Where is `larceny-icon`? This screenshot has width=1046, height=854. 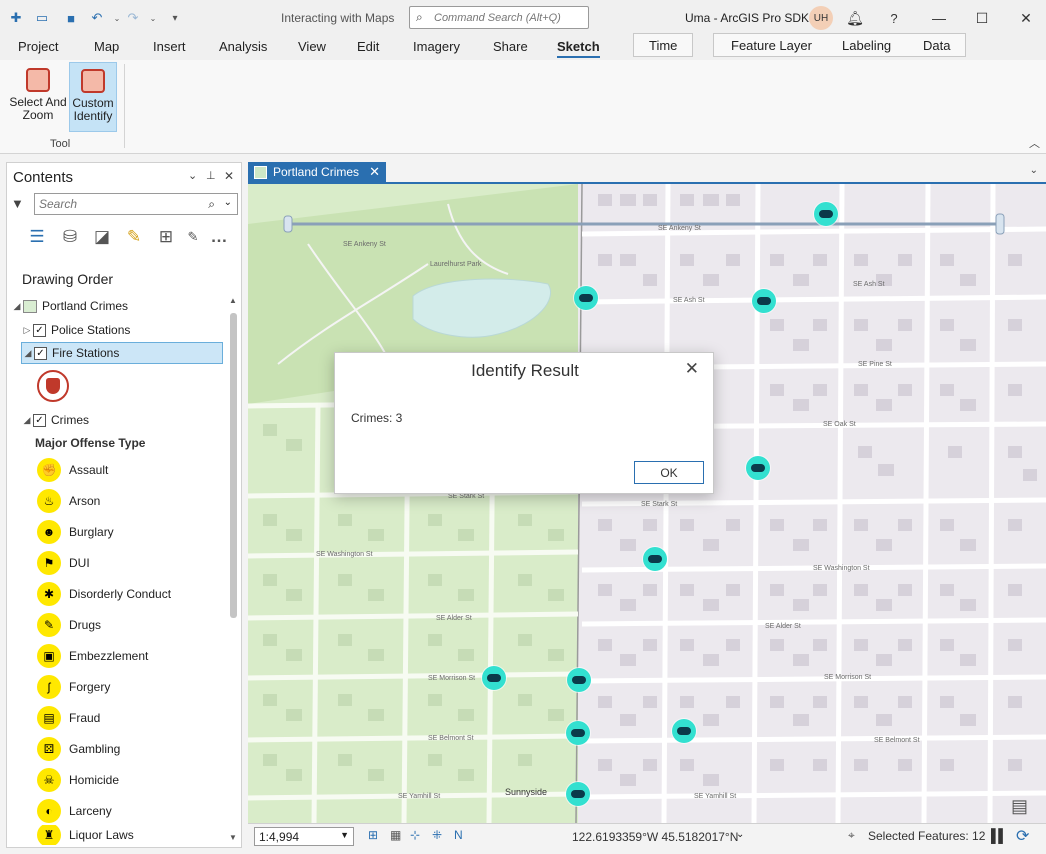
larceny-icon is located at coordinates (578, 733).